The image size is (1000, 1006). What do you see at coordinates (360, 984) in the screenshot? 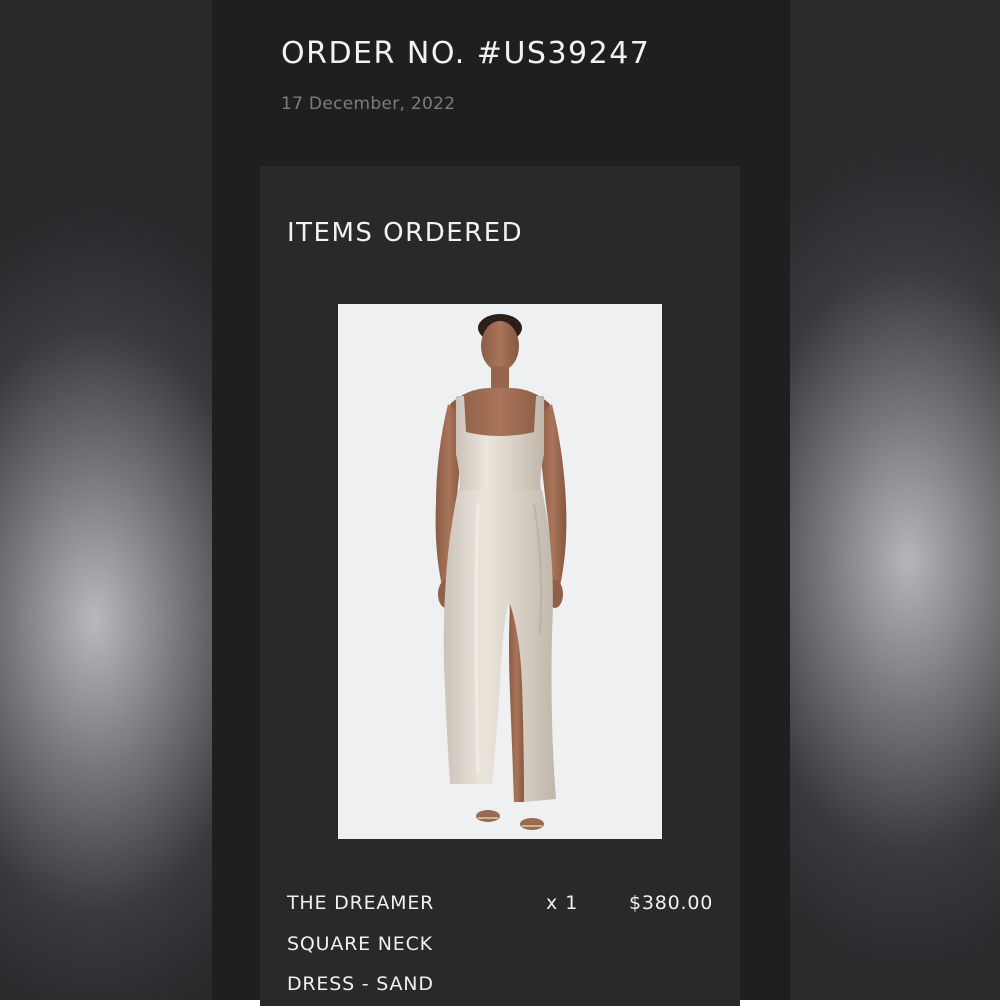
I see `item-name-line: DRESS - SAND` at bounding box center [360, 984].